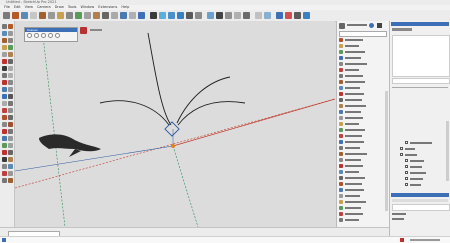 The height and width of the screenshot is (243, 450). What do you see at coordinates (198, 15) in the screenshot?
I see `back-view-icon` at bounding box center [198, 15].